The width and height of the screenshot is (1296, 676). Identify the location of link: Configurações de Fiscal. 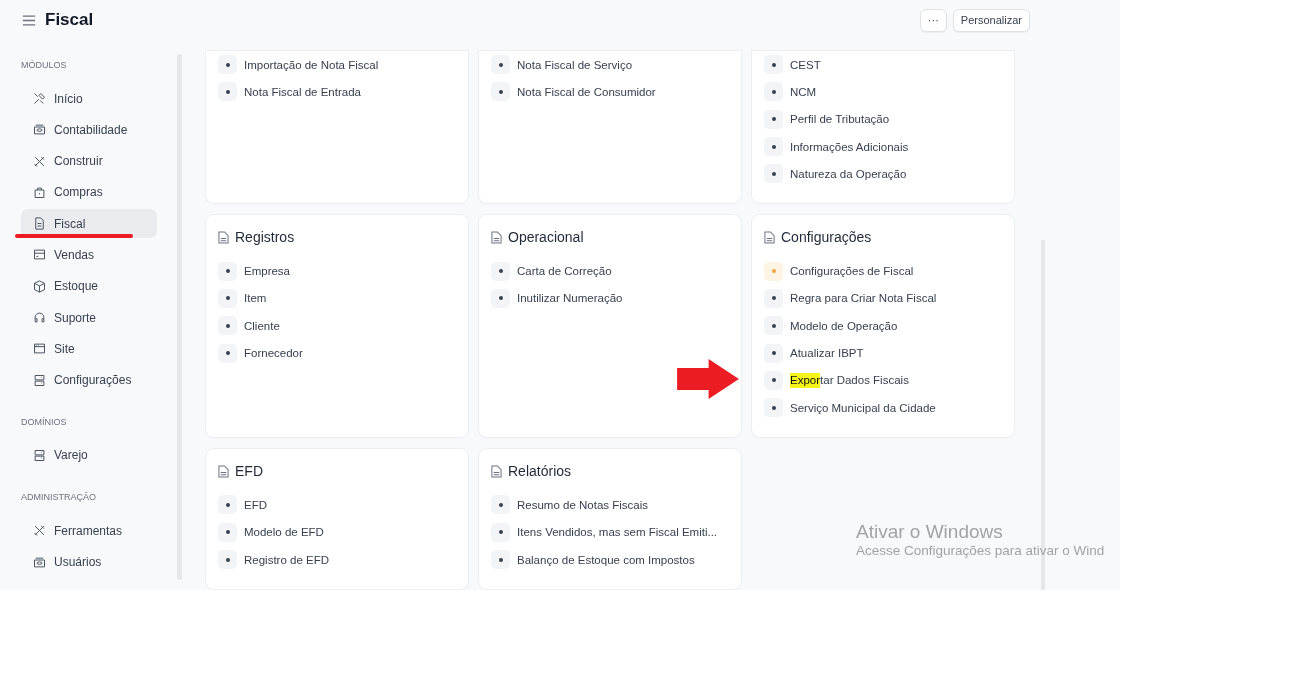
(852, 271).